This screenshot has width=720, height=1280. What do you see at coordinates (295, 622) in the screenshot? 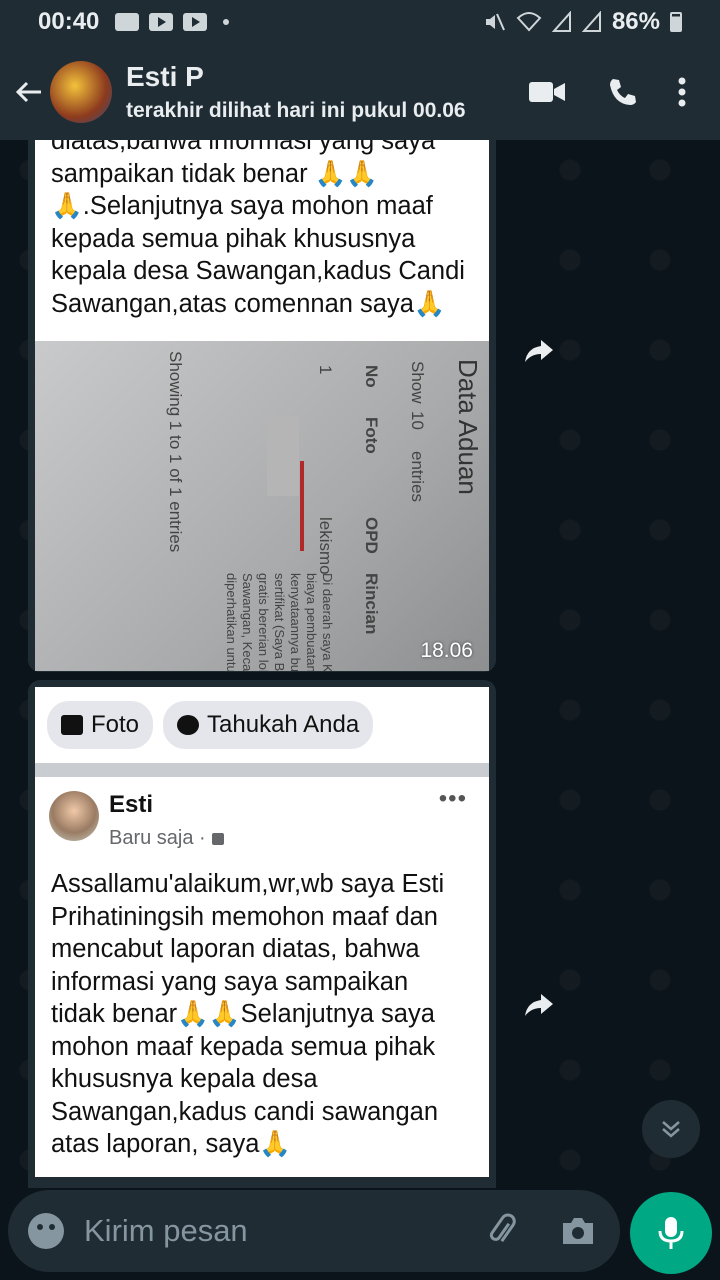
I see `photo-rincian-line: kenyataannya bukan` at bounding box center [295, 622].